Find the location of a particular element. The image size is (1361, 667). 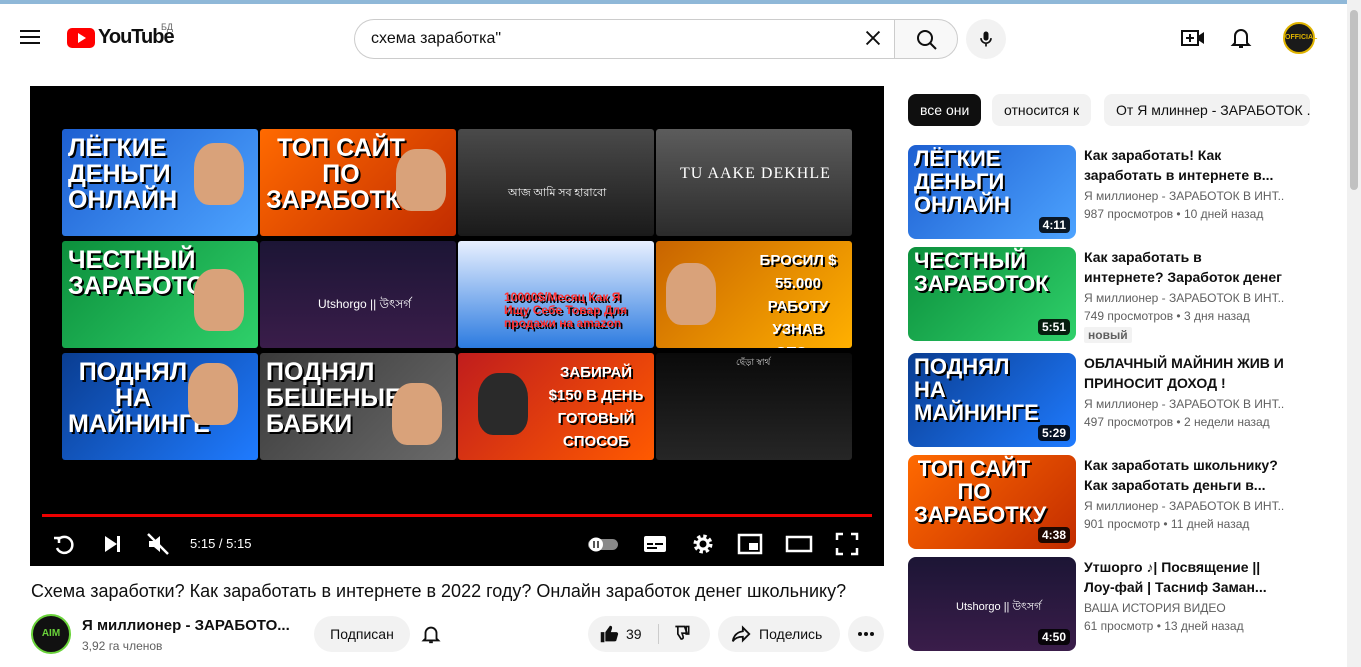

settings-gear-icon is located at coordinates (703, 544).